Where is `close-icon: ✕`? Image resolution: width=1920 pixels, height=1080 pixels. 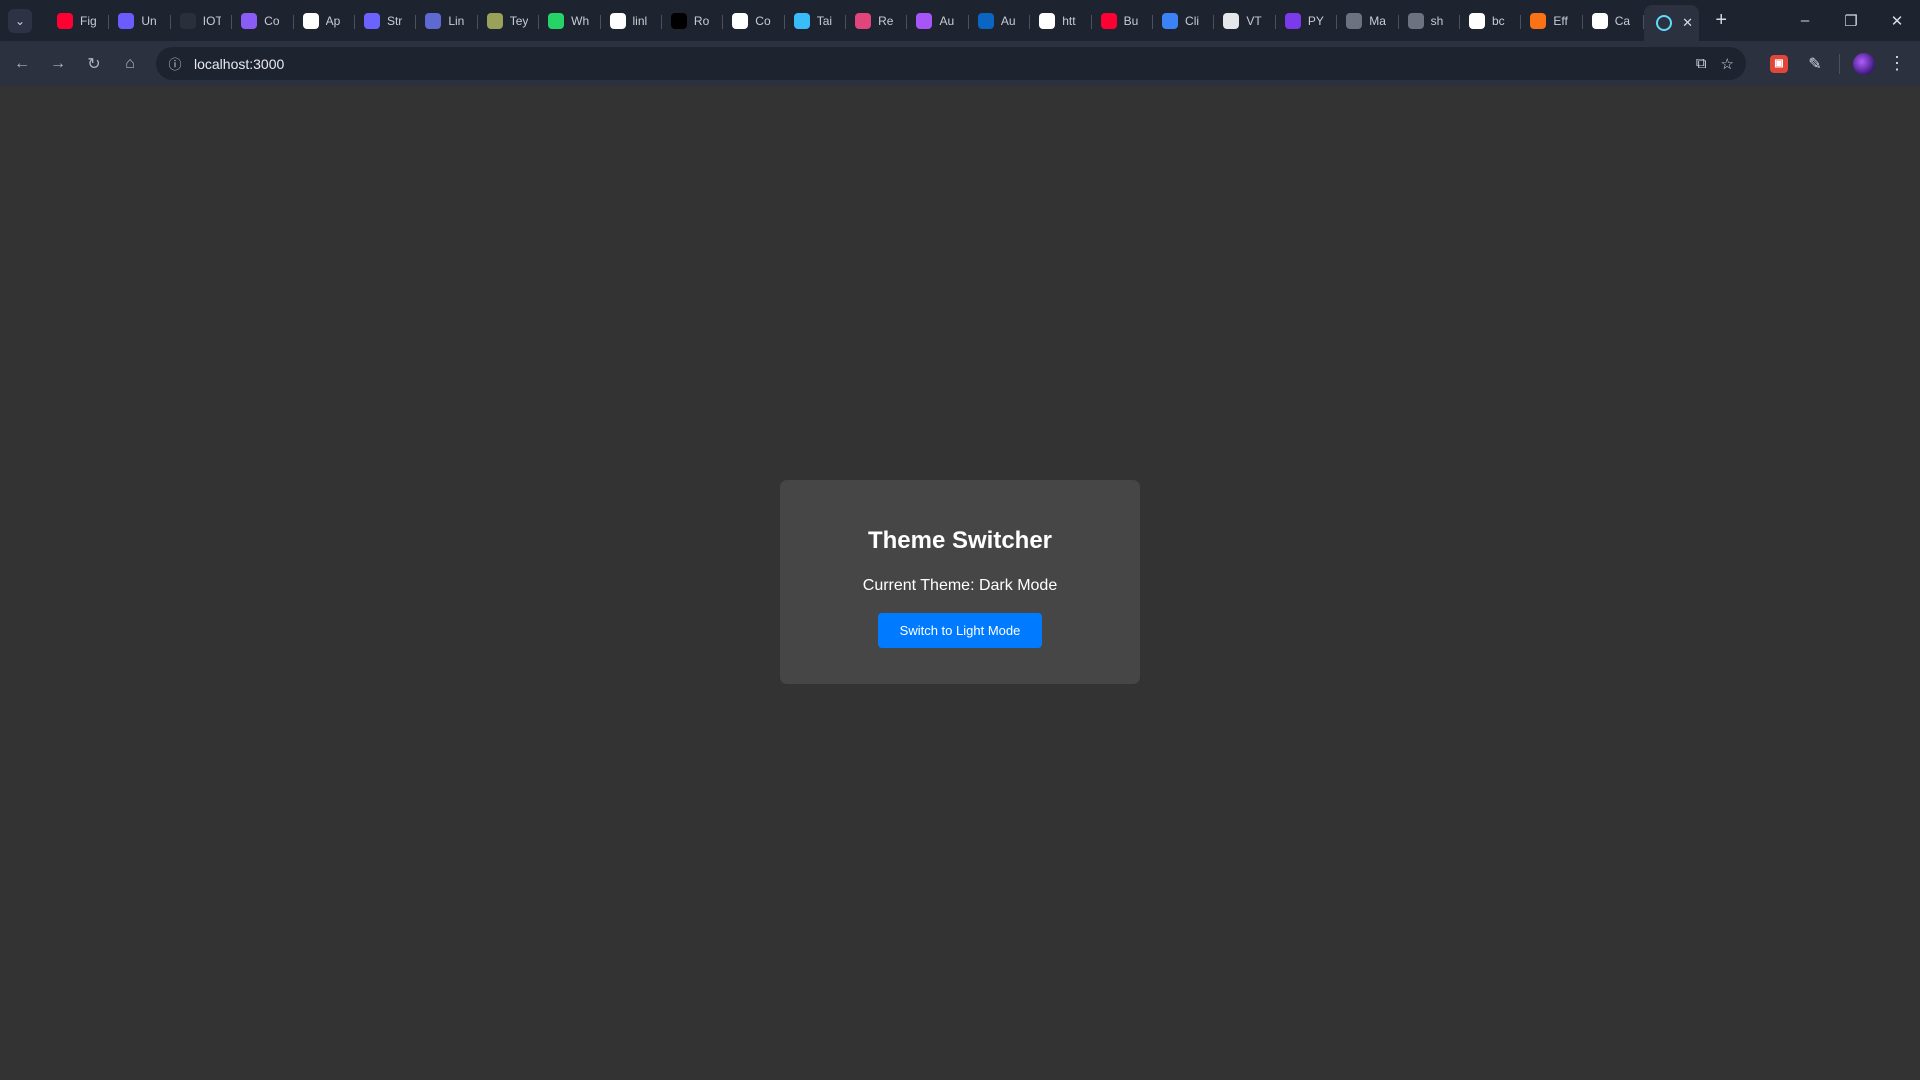 close-icon: ✕ is located at coordinates (1897, 21).